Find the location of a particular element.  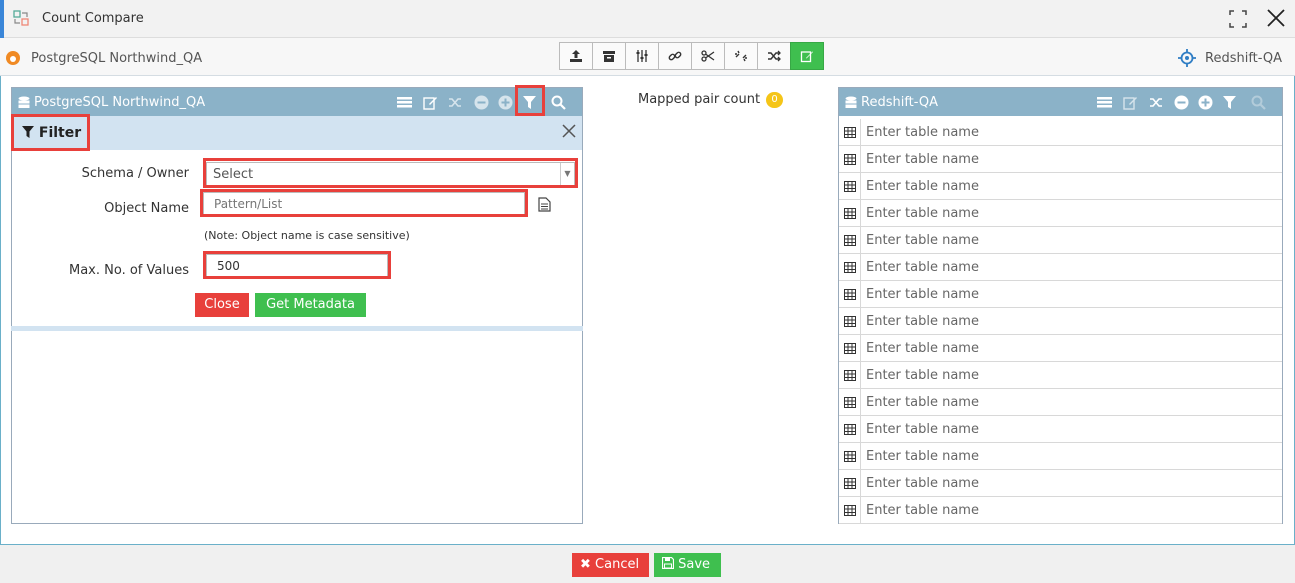

object-name-label: Object Name is located at coordinates (146, 208).